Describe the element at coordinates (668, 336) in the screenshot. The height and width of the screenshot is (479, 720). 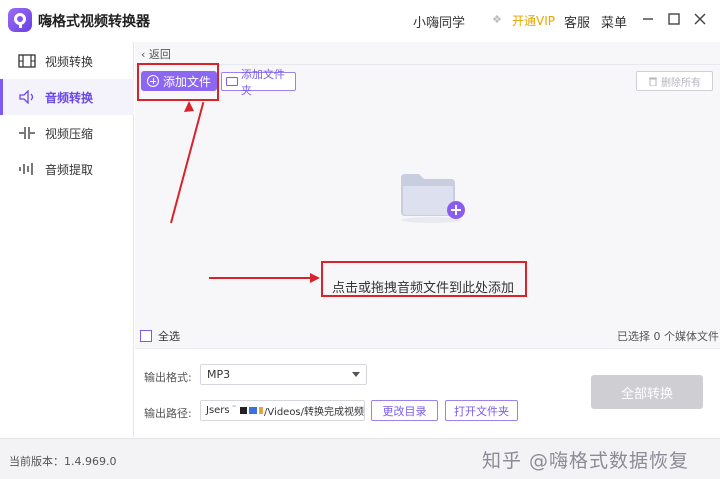
I see `selected-count: 已选择 0 个媒体文件` at that location.